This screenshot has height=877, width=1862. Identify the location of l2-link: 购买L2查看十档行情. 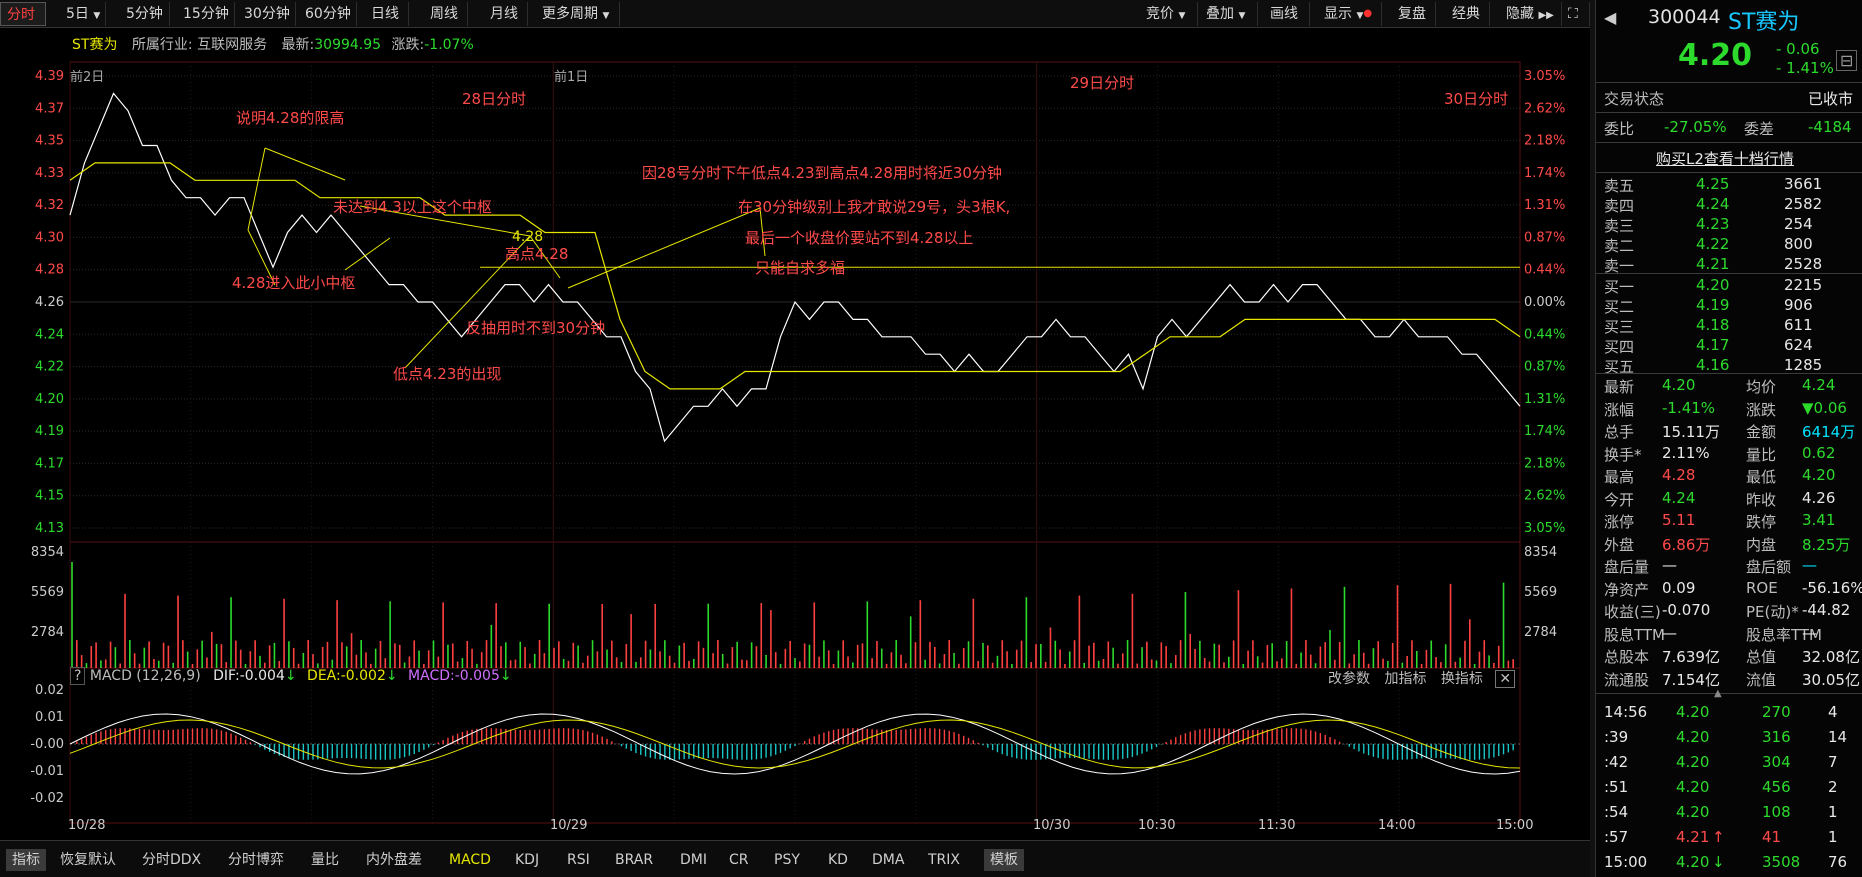
(1725, 158).